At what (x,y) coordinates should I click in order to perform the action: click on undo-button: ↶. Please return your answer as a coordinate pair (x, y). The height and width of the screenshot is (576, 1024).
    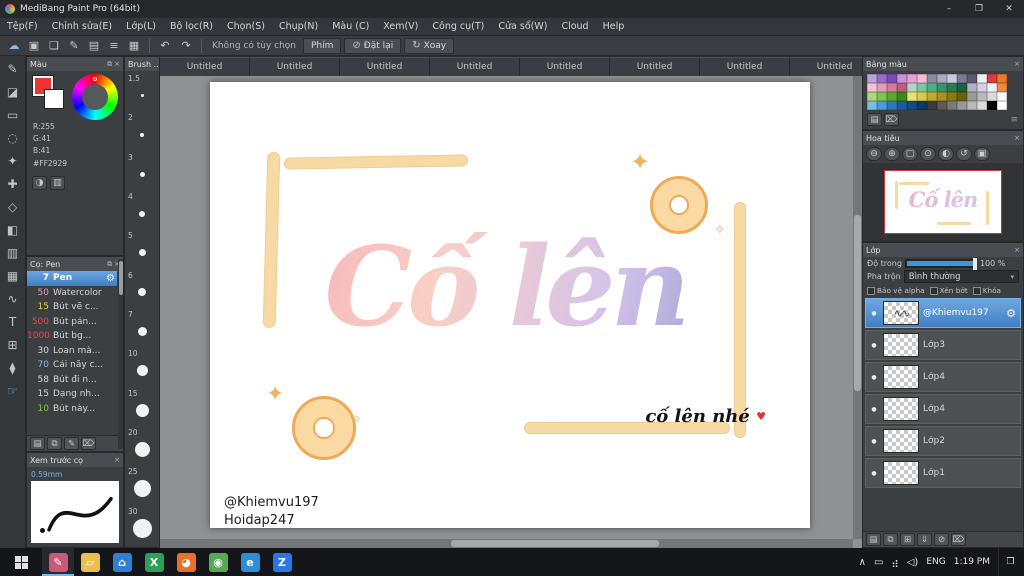
    Looking at the image, I should click on (165, 46).